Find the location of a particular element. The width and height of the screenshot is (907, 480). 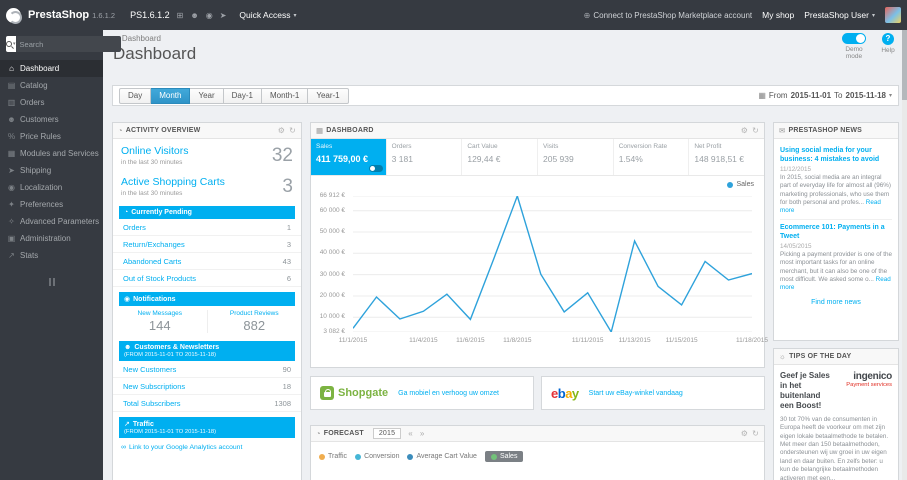

filter-day-button: Day is located at coordinates (135, 95).